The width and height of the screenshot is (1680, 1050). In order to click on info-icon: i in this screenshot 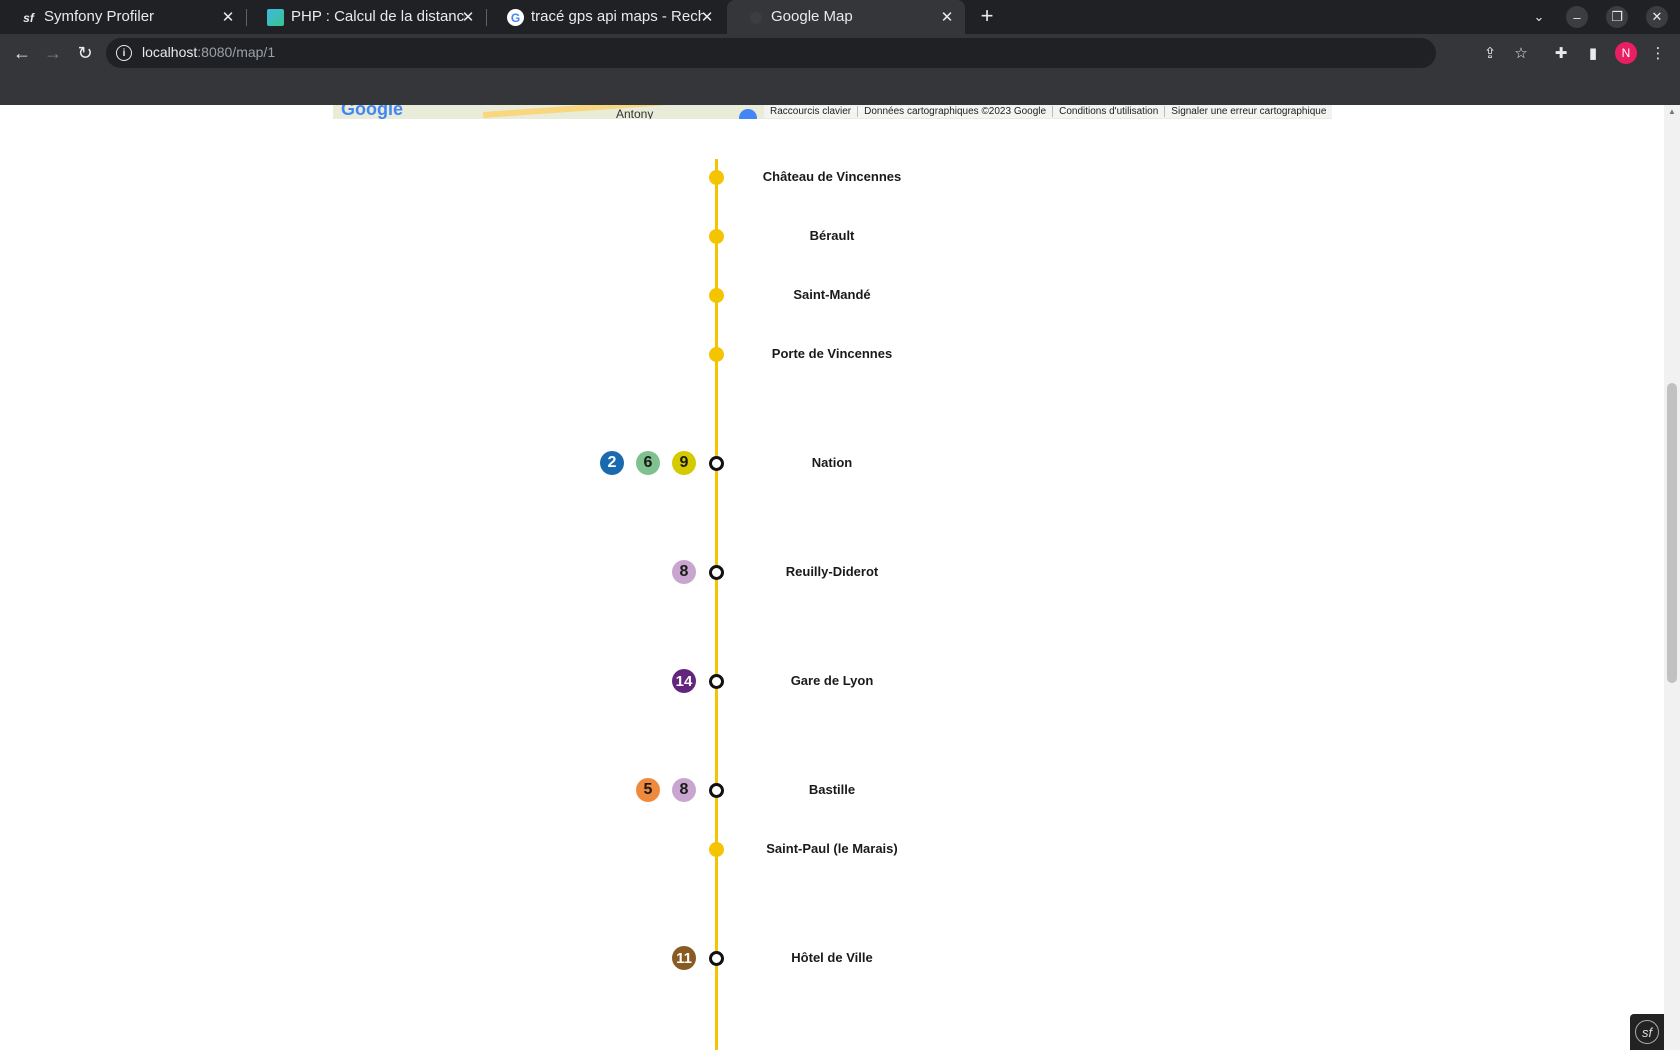, I will do `click(124, 53)`.